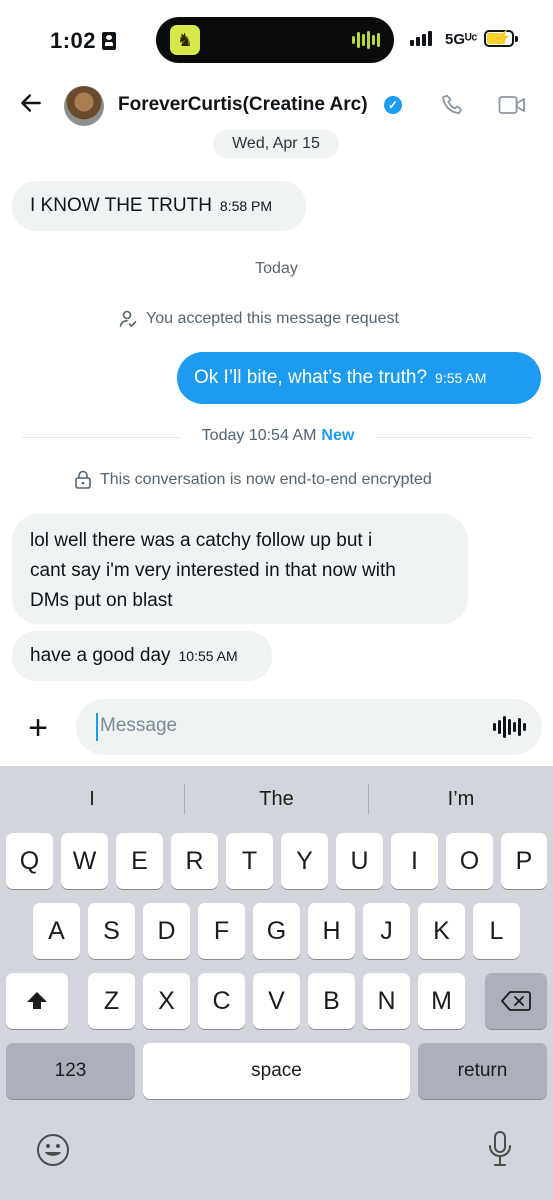  I want to click on today-text: Today, so click(276, 268).